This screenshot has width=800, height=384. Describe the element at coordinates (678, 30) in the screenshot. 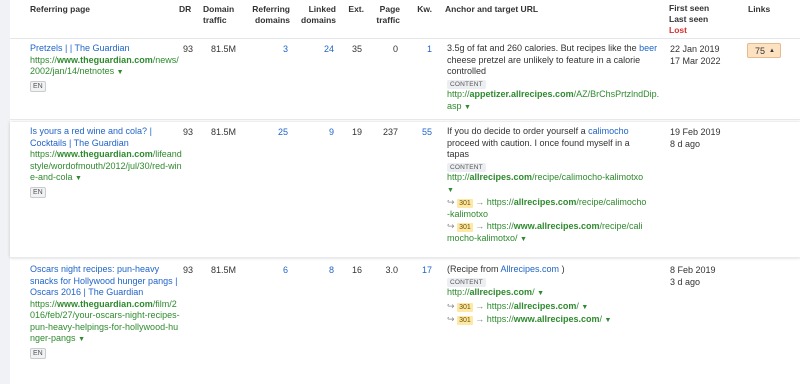

I see `header-lost: Lost` at that location.